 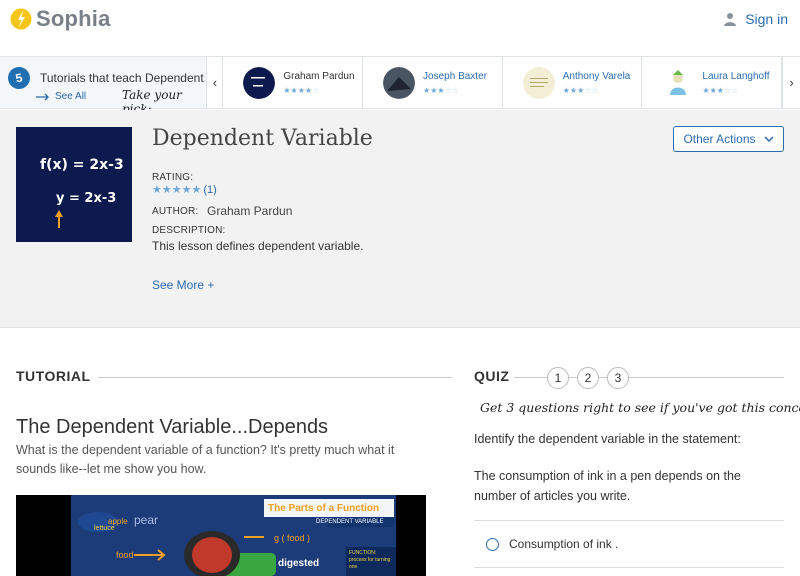 What do you see at coordinates (719, 139) in the screenshot?
I see `other-actions-label: Other Actions` at bounding box center [719, 139].